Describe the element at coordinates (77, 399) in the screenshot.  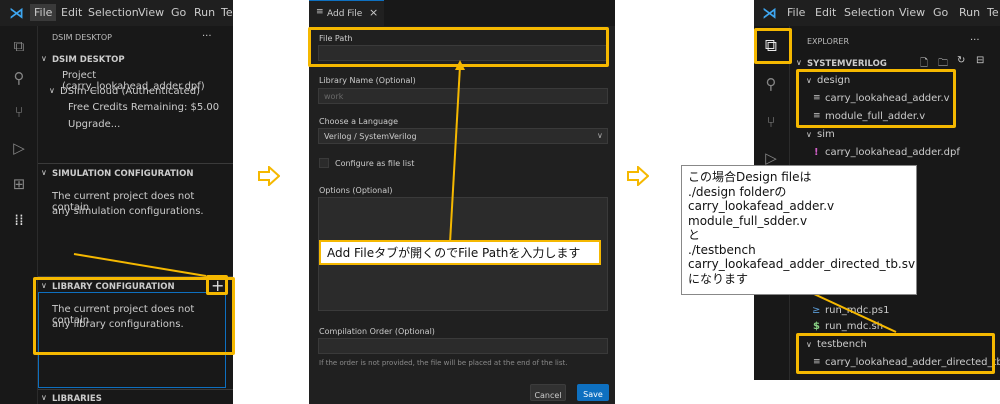
I see `libraries-header: LIBRARIES` at that location.